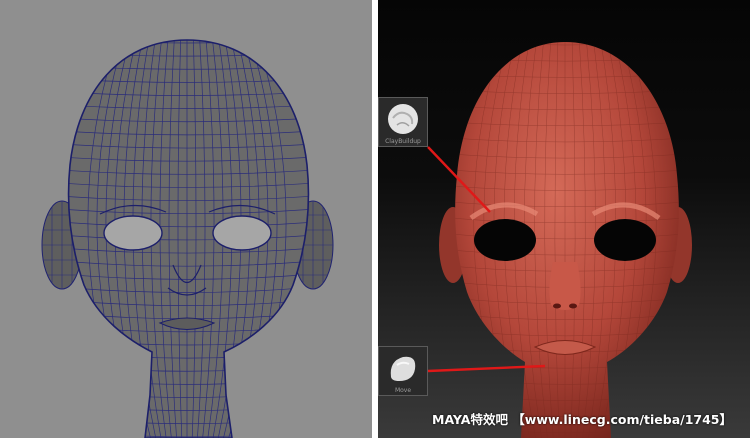 This screenshot has width=750, height=438. What do you see at coordinates (133, 233) in the screenshot?
I see `eye-socket-left` at bounding box center [133, 233].